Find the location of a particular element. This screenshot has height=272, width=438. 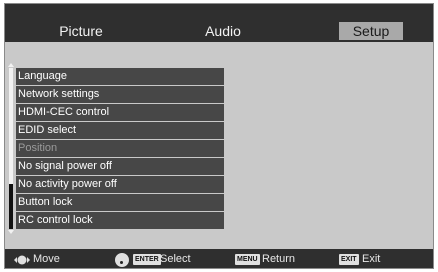

tab-picture: Picture is located at coordinates (81, 31).